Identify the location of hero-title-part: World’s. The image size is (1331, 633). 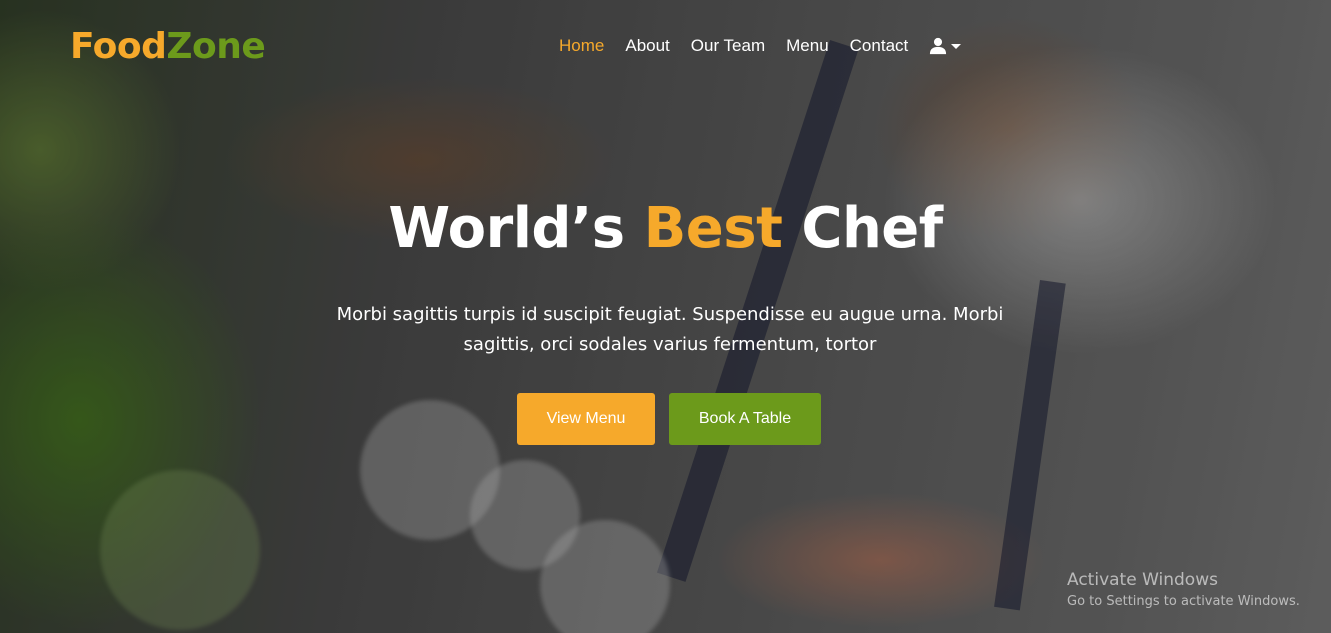
(516, 228).